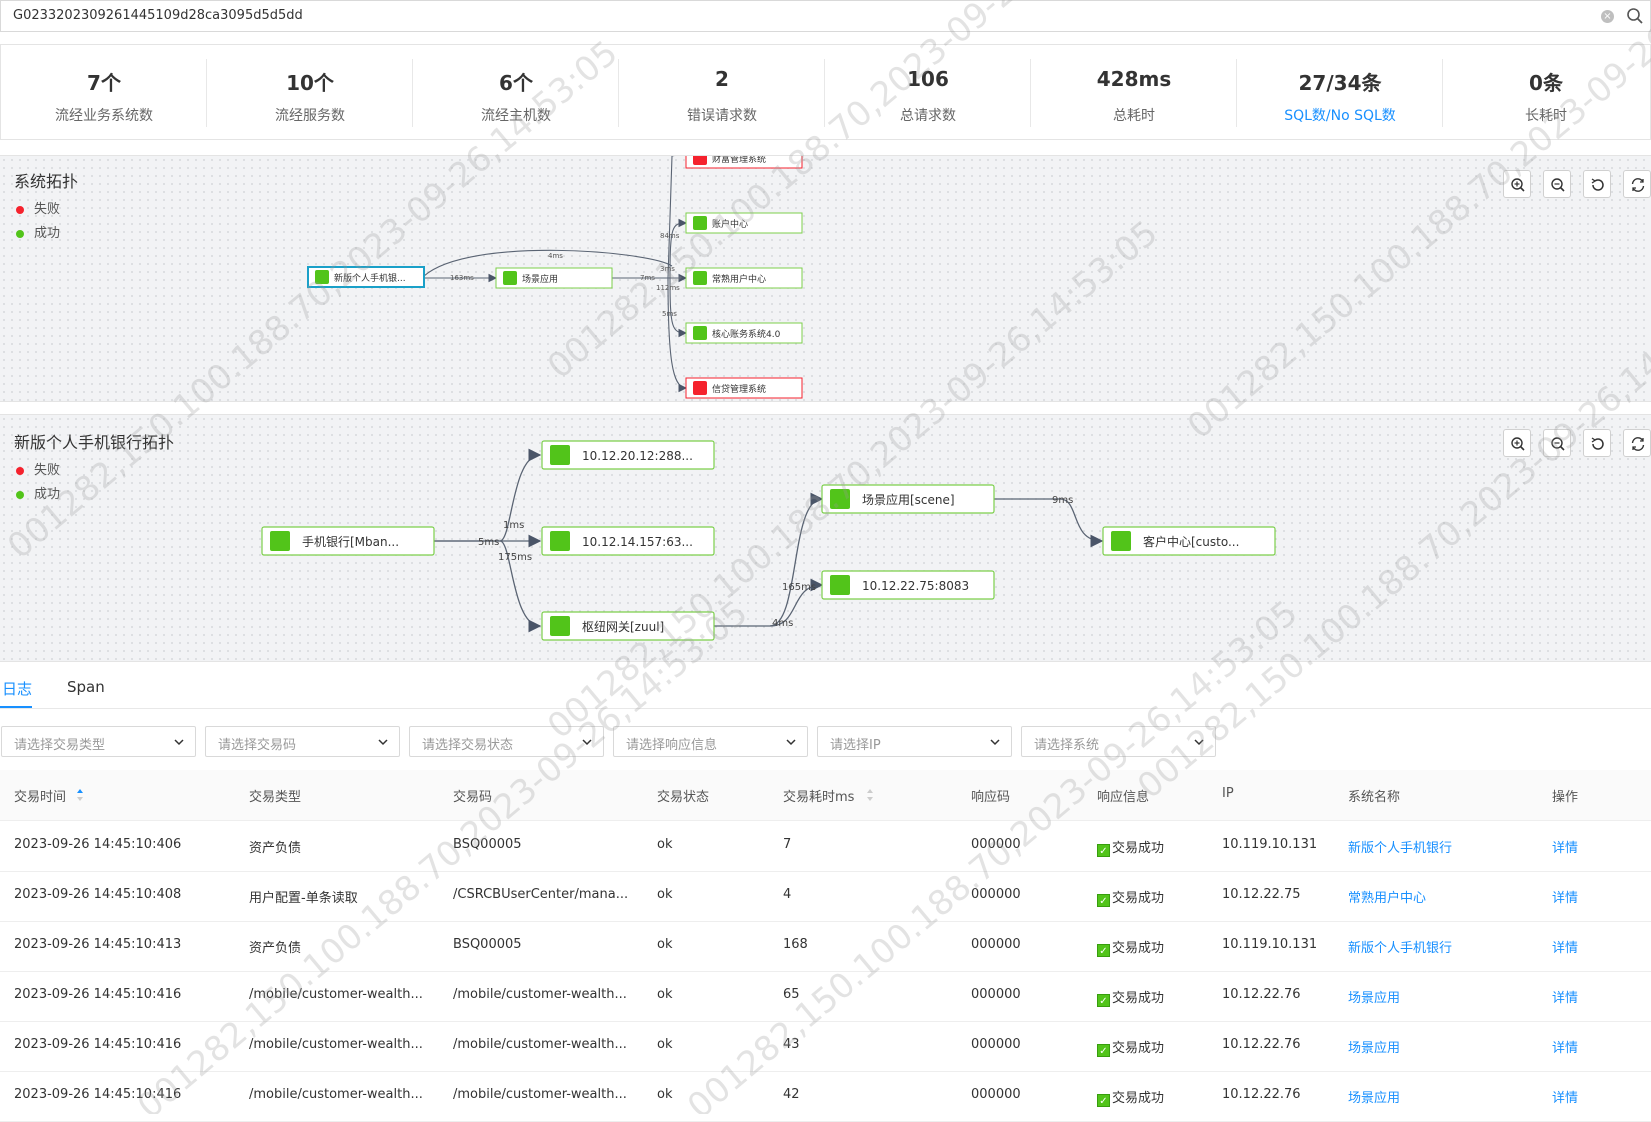  Describe the element at coordinates (1228, 793) in the screenshot. I see `col-header-ip: IP` at that location.